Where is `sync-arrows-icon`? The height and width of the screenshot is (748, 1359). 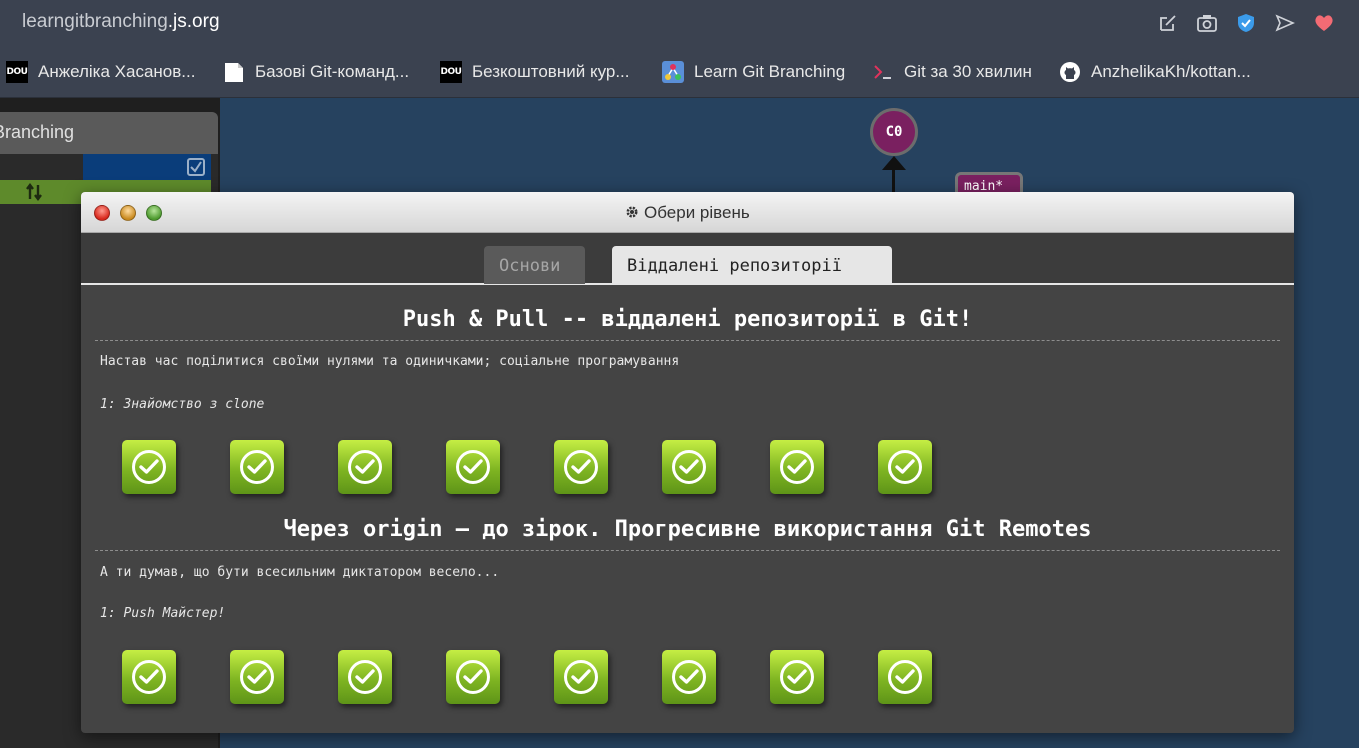
sync-arrows-icon is located at coordinates (34, 192).